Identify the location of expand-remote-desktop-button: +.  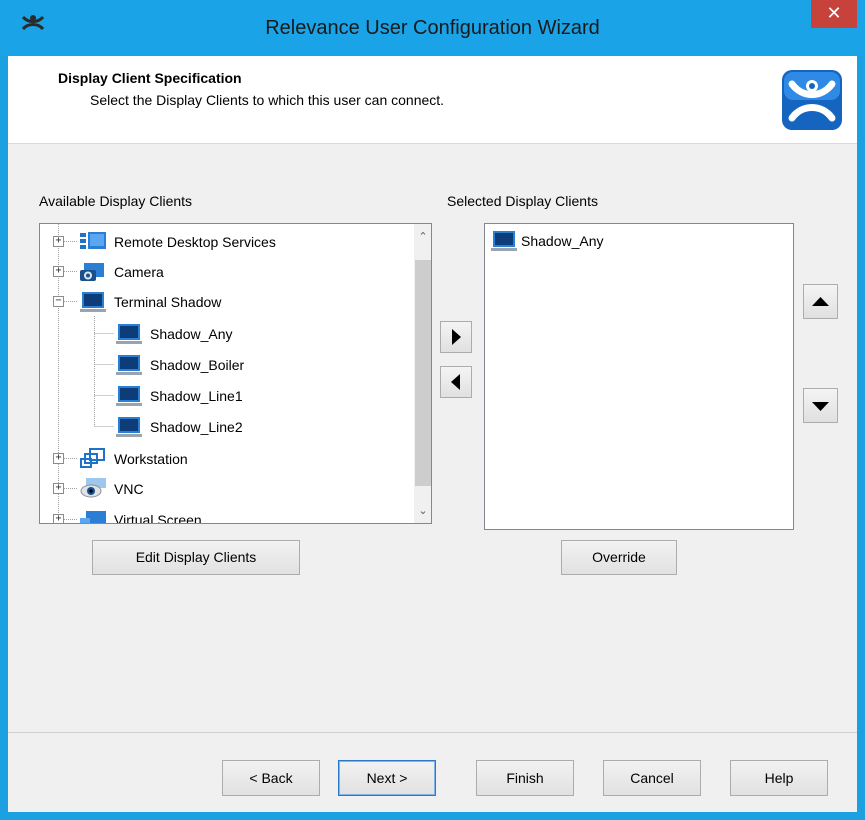
(58, 241).